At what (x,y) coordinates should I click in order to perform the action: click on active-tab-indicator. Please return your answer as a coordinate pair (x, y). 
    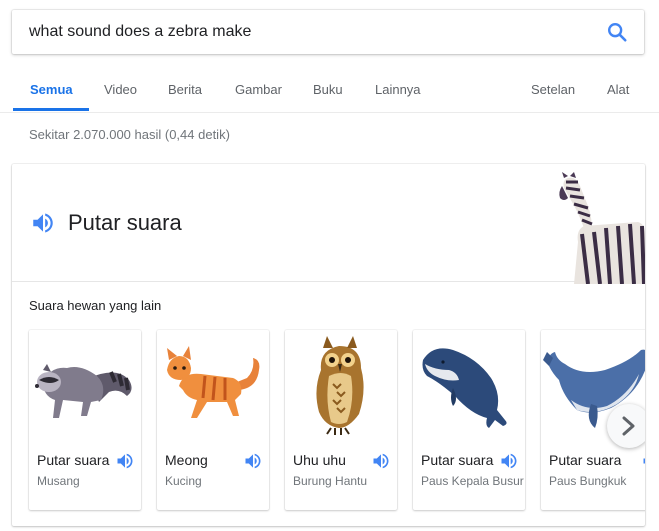
    Looking at the image, I should click on (51, 109).